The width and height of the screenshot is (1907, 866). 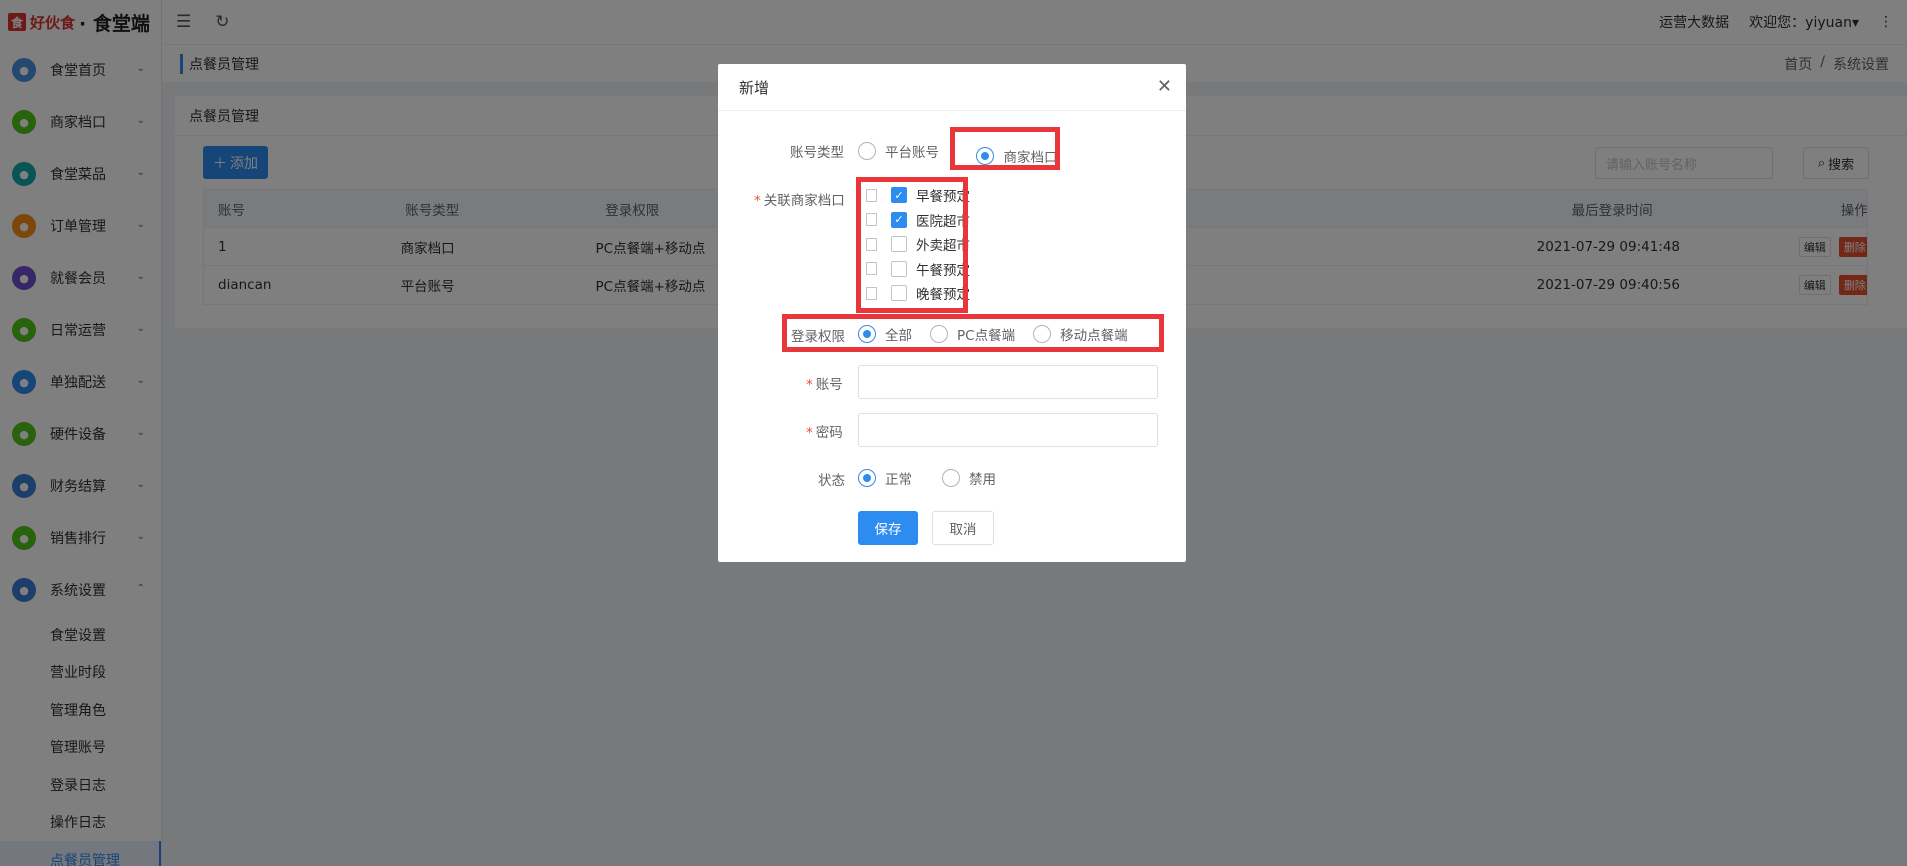 I want to click on save-button: 保存, so click(x=888, y=528).